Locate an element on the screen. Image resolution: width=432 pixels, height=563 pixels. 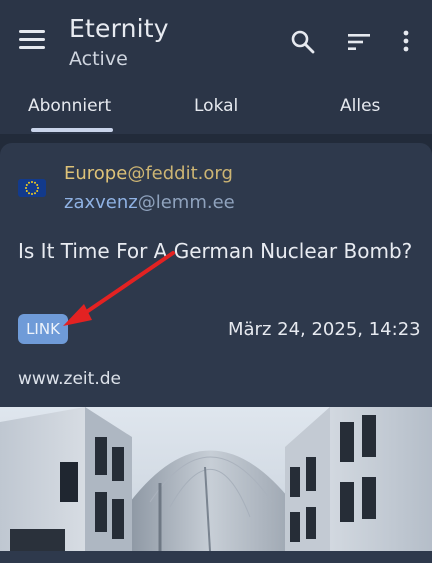
sort-icon is located at coordinates (359, 42).